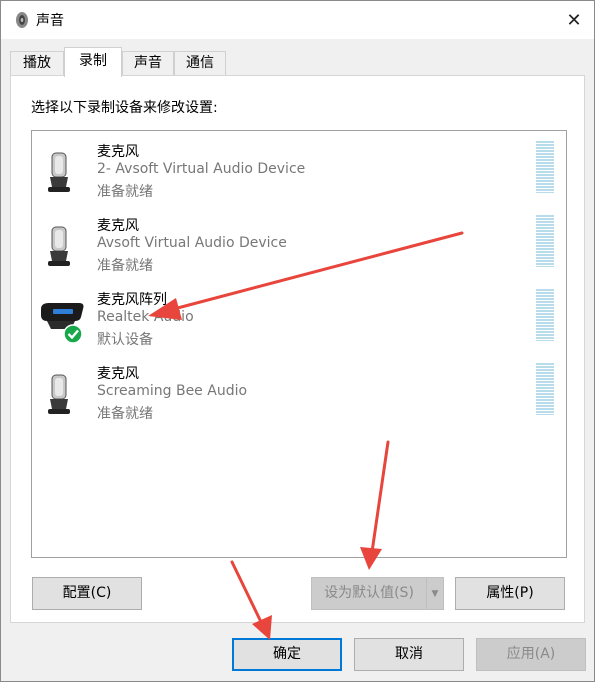 This screenshot has height=682, width=595. I want to click on device-status: 默认设备, so click(125, 340).